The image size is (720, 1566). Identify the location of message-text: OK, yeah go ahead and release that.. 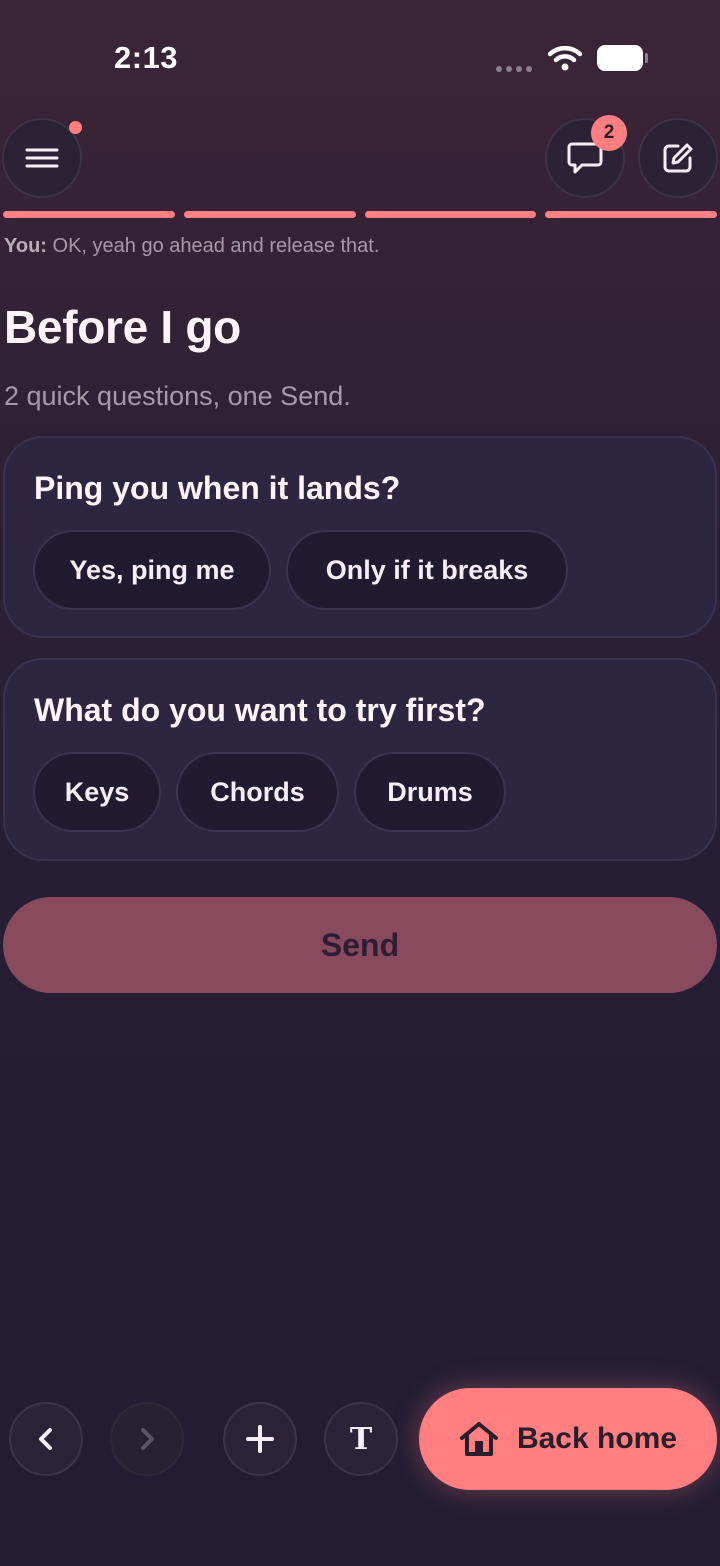
(216, 246).